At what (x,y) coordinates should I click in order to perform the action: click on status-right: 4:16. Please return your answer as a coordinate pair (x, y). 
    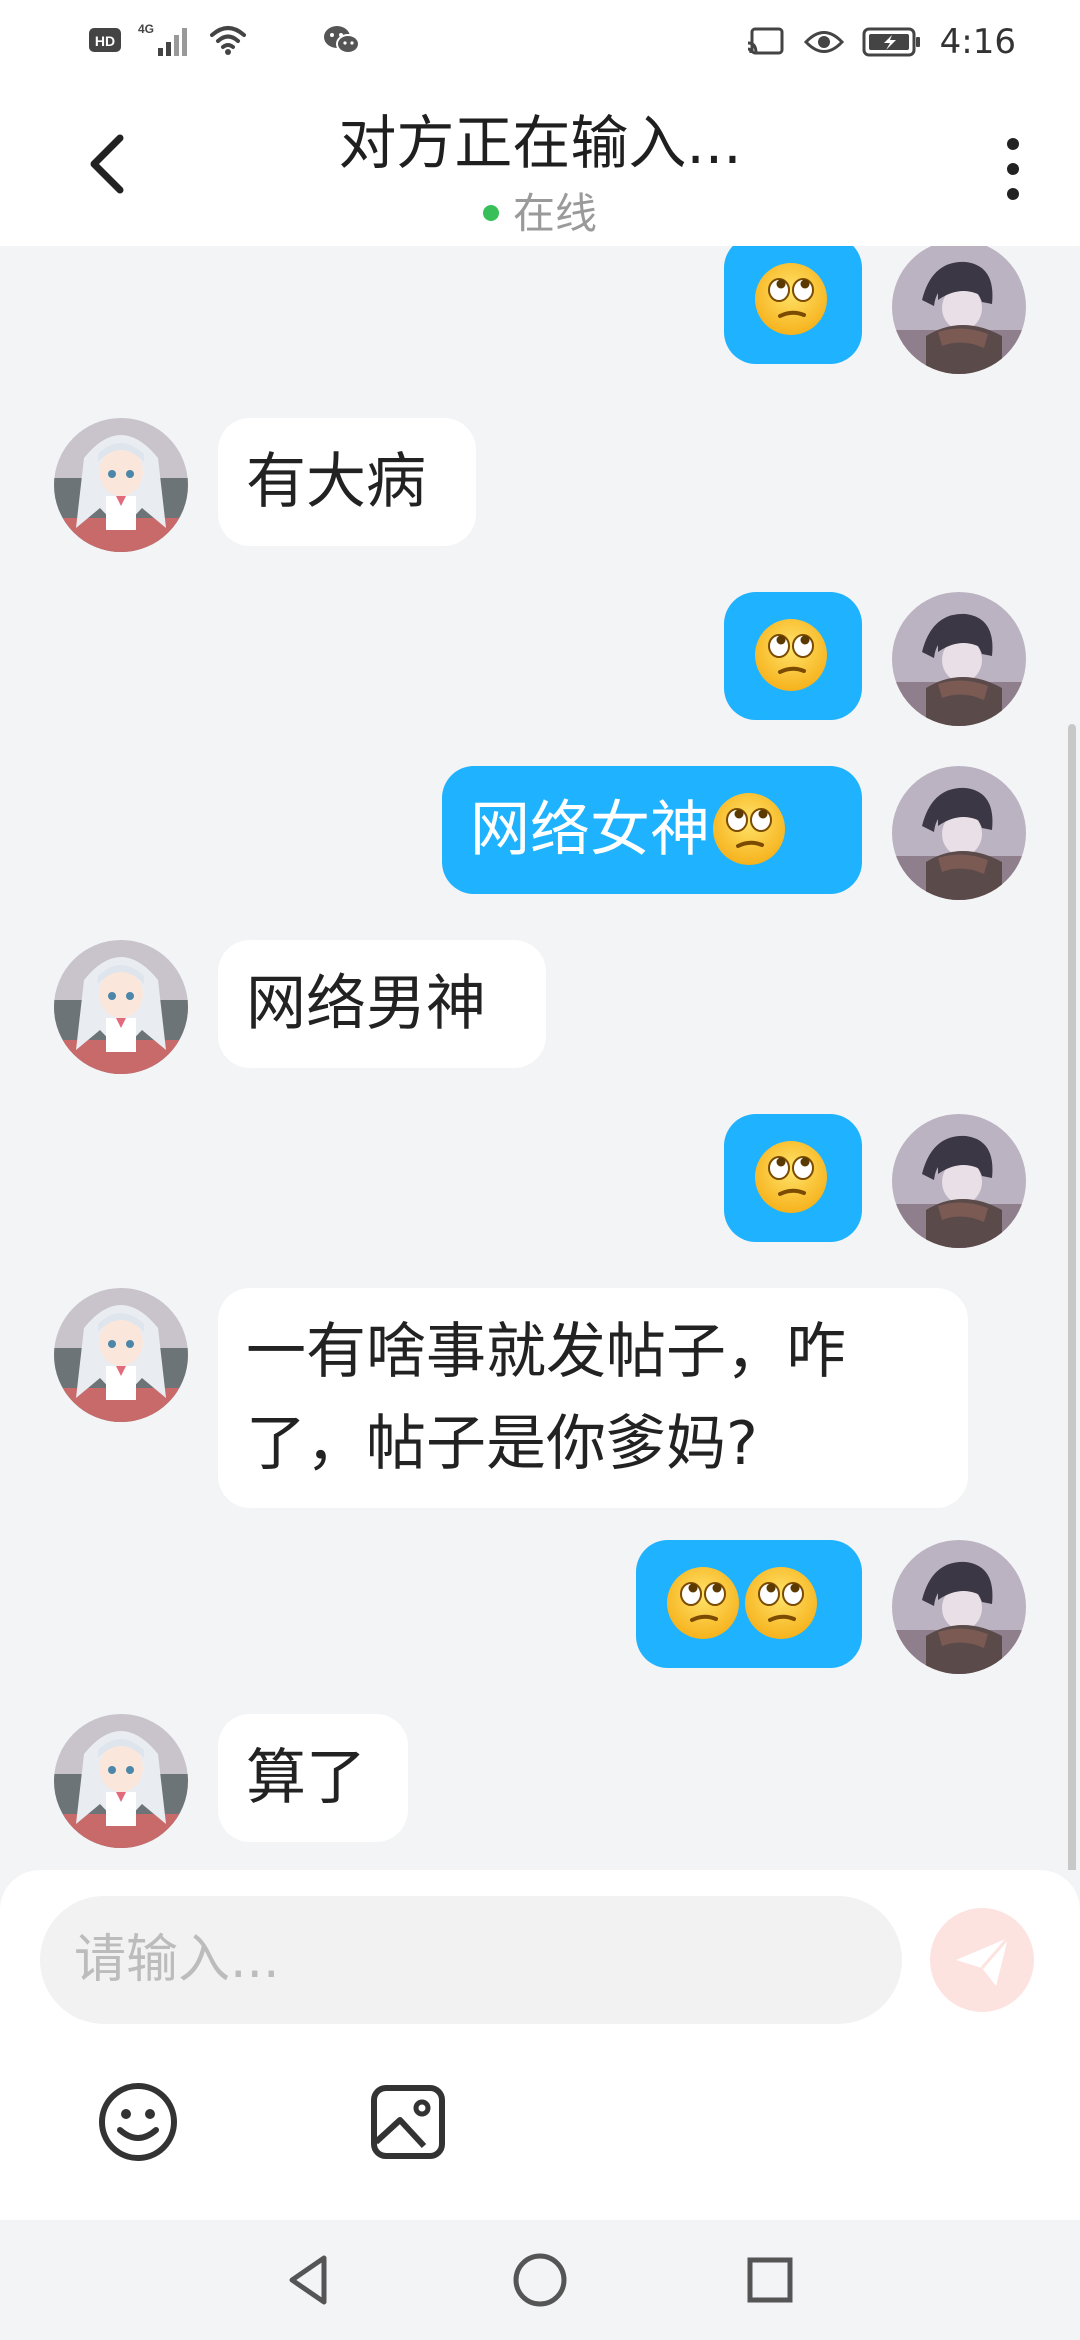
    Looking at the image, I should click on (881, 42).